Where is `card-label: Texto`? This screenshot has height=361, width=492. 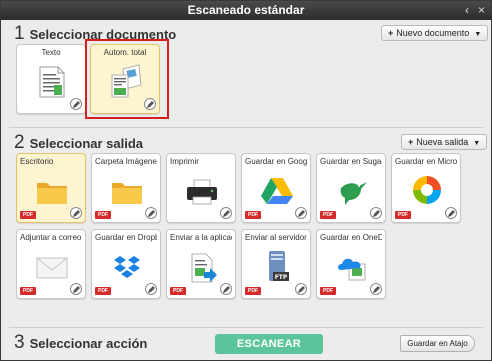 card-label: Texto is located at coordinates (51, 52).